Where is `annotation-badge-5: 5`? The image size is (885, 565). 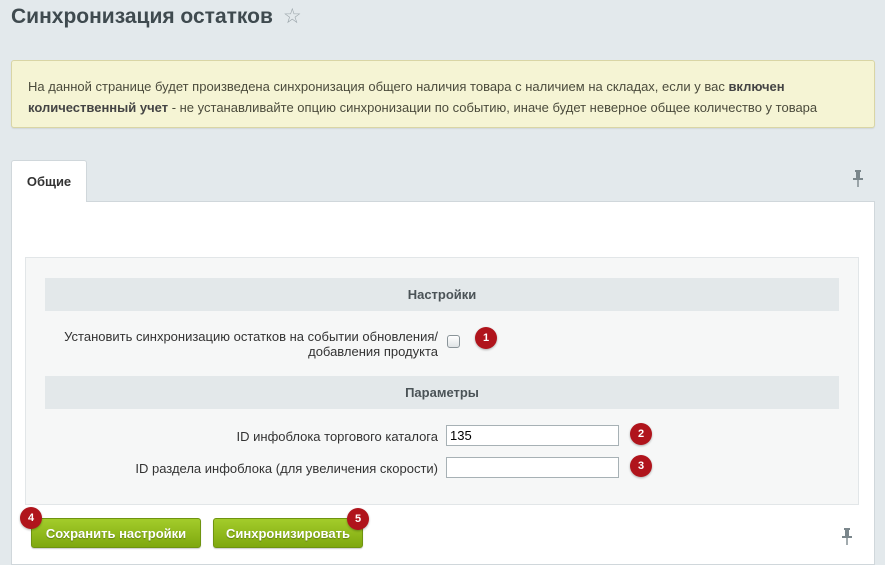 annotation-badge-5: 5 is located at coordinates (358, 519).